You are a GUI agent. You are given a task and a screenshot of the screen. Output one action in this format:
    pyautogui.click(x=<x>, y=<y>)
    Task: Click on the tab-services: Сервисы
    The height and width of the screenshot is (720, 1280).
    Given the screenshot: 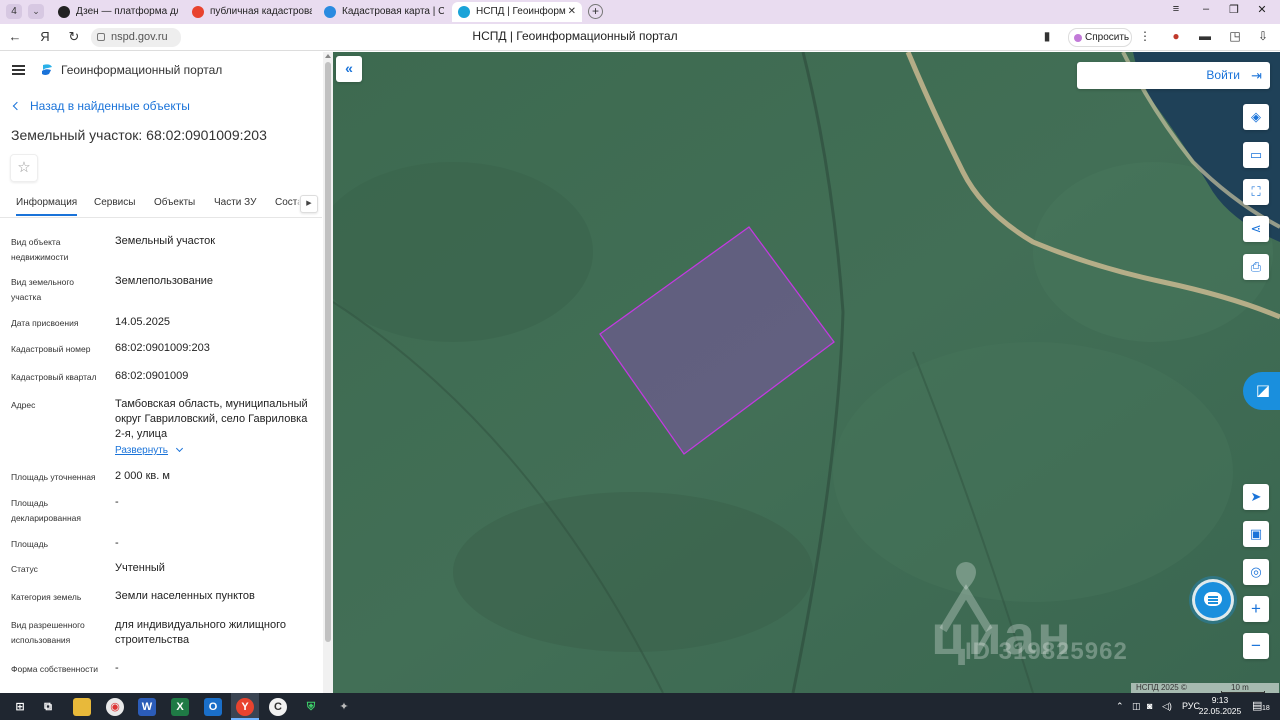 What is the action you would take?
    pyautogui.click(x=114, y=202)
    